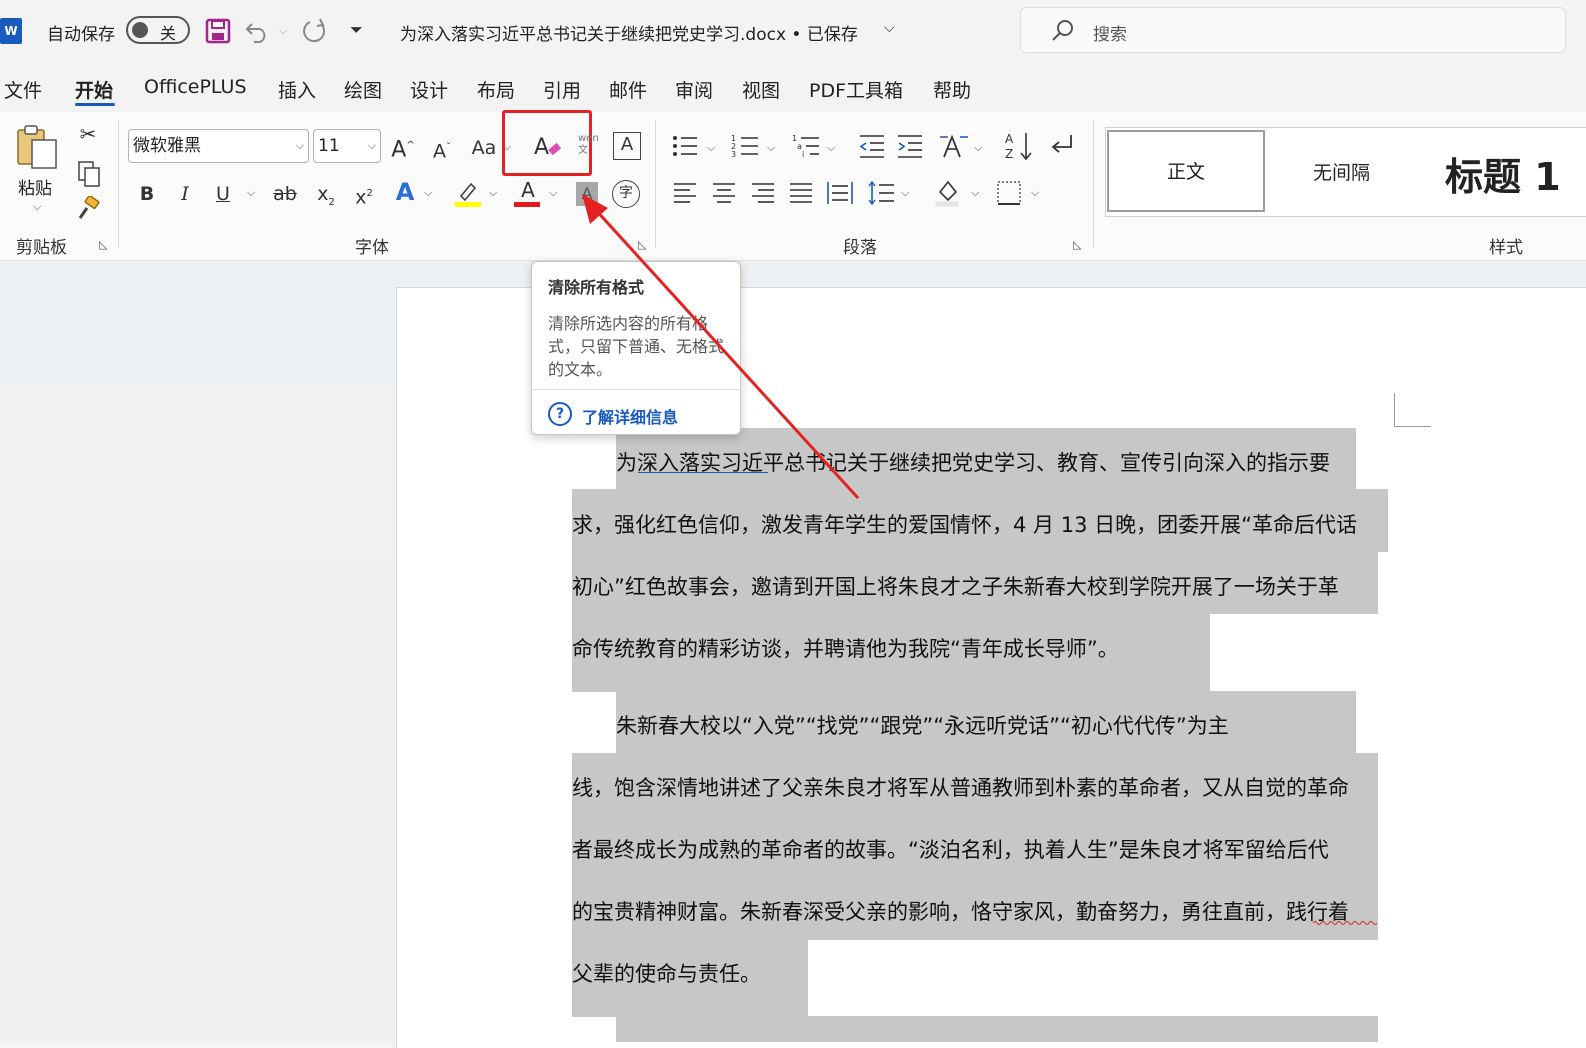 The image size is (1586, 1048). What do you see at coordinates (807, 146) in the screenshot?
I see `multilevel-list-icon: 1ai` at bounding box center [807, 146].